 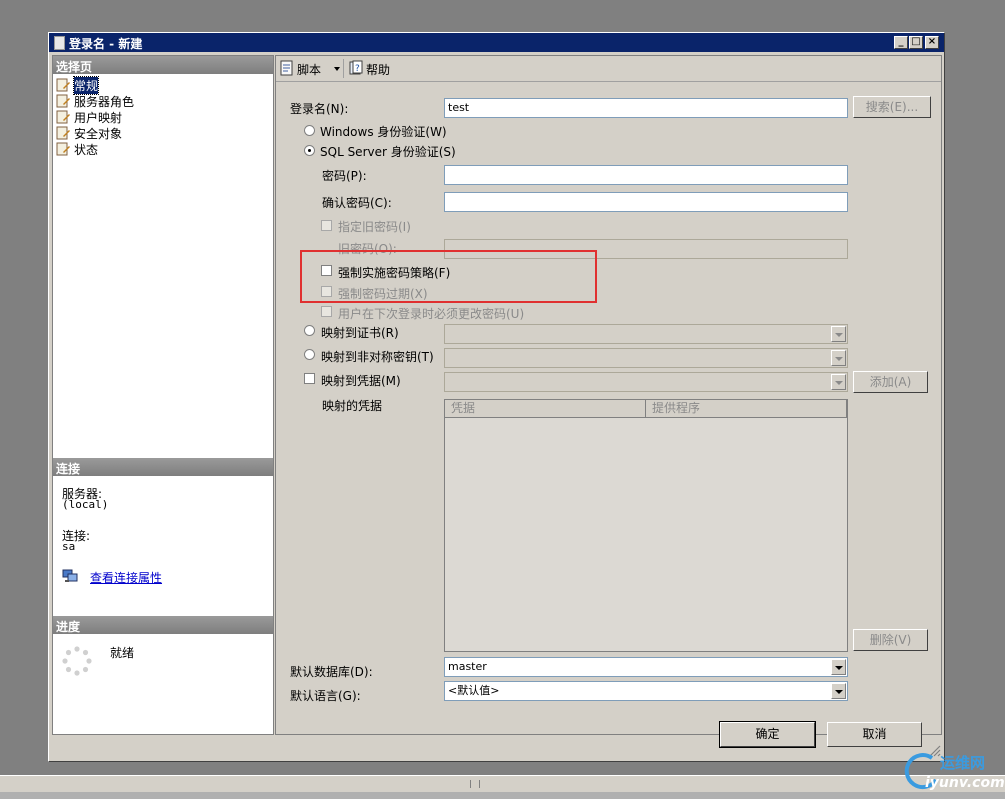 What do you see at coordinates (646, 667) in the screenshot?
I see `default-database-select: master` at bounding box center [646, 667].